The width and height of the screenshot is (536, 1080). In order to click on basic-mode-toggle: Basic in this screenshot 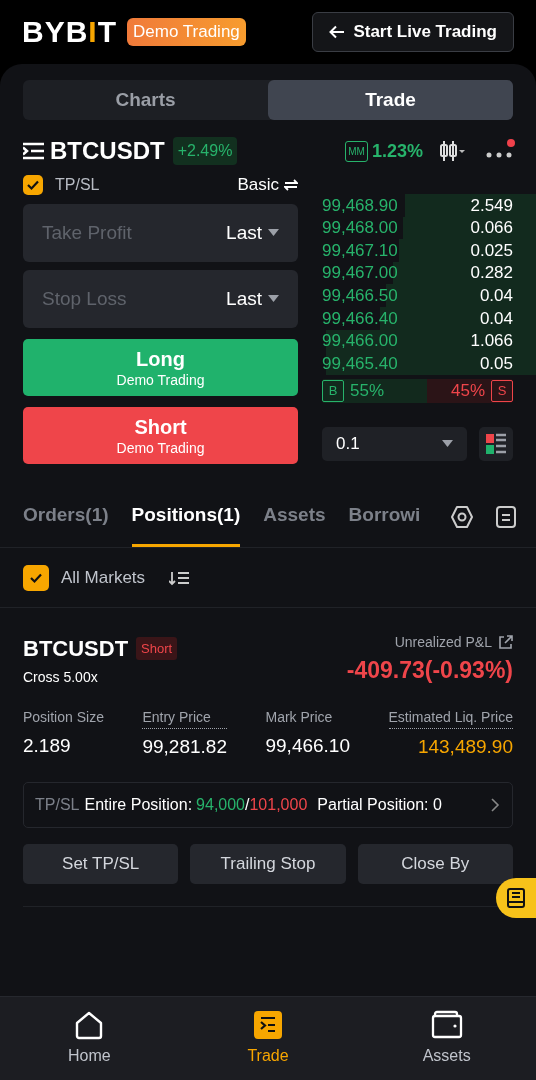, I will do `click(267, 185)`.